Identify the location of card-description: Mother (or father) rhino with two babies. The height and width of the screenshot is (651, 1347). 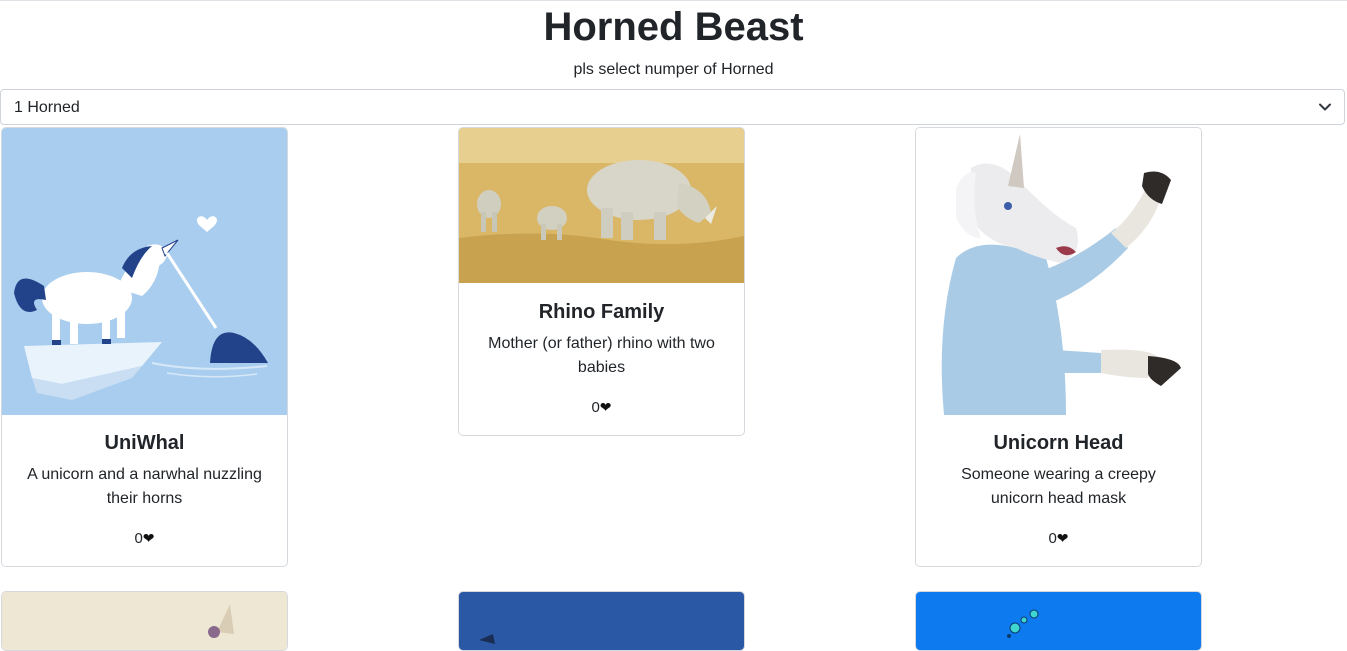
(601, 355).